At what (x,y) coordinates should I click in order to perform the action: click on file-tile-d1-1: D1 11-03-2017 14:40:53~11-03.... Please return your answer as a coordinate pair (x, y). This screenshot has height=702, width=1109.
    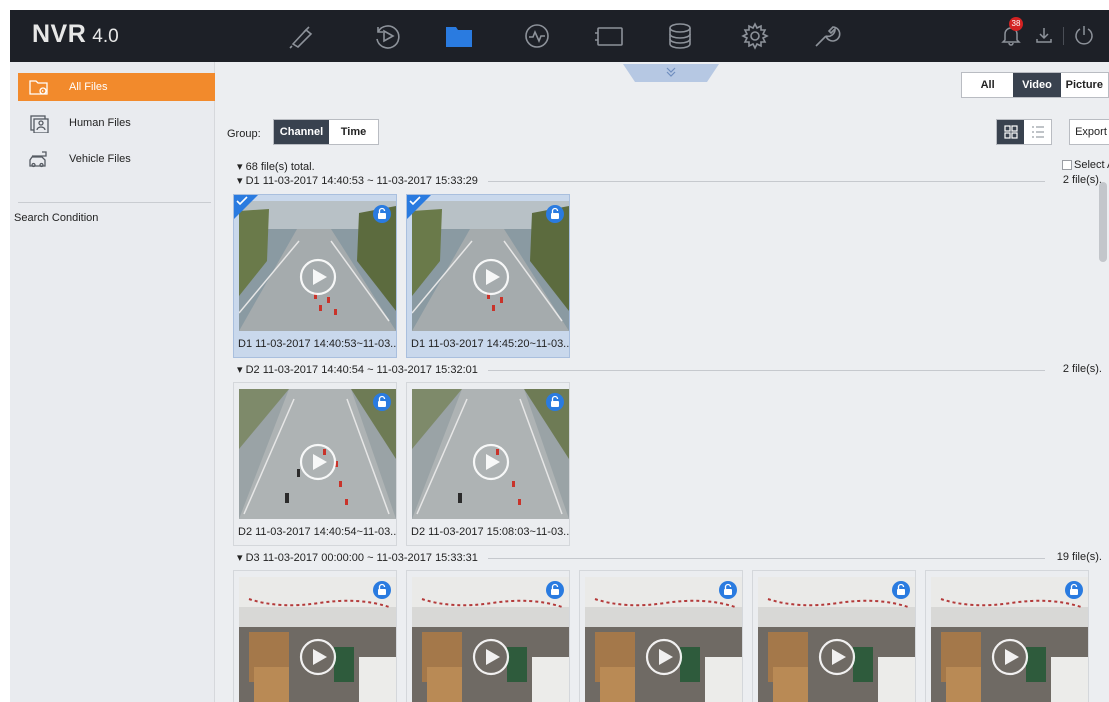
    Looking at the image, I should click on (315, 276).